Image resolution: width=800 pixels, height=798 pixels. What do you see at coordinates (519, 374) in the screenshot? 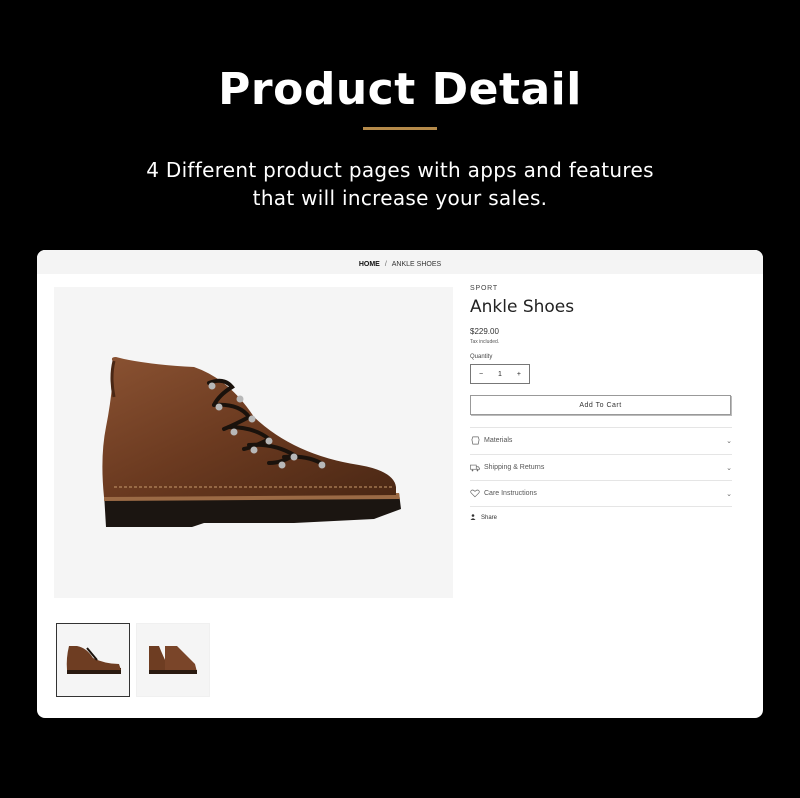
I see `quantity-increase-button: +` at bounding box center [519, 374].